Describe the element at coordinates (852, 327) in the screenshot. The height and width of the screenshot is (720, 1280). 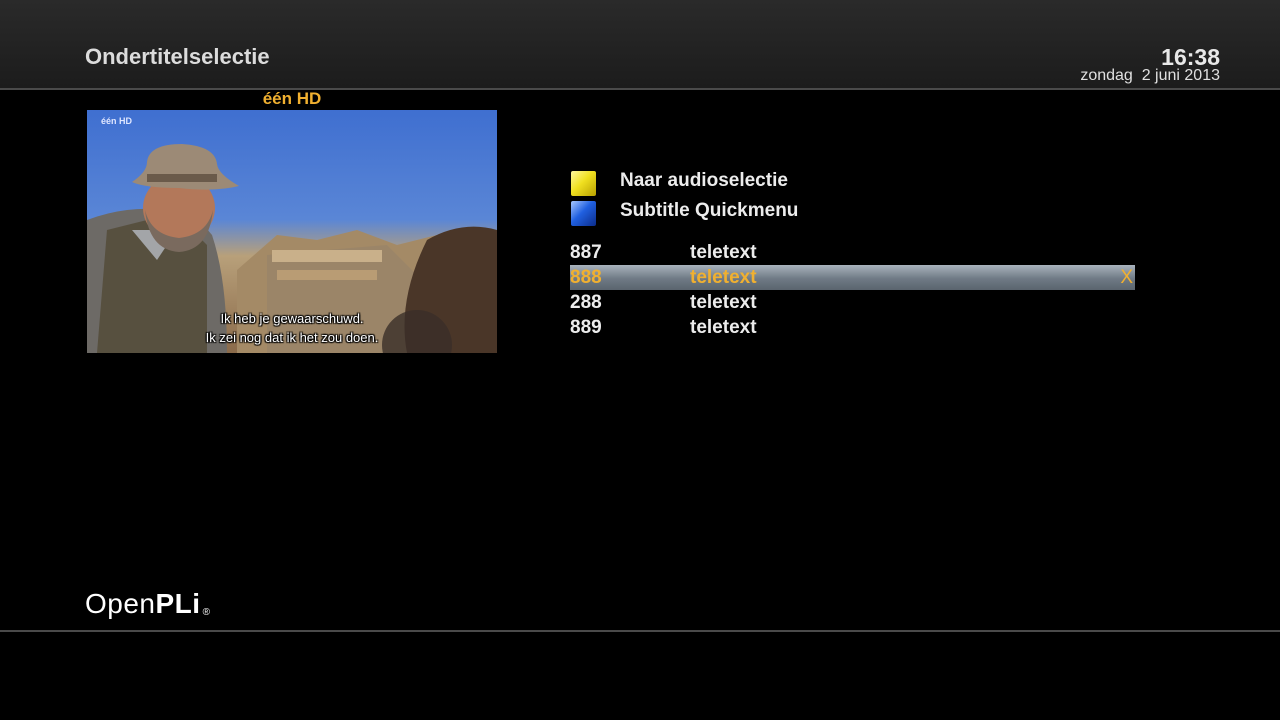
I see `subtitle-row: 889 teletext` at that location.